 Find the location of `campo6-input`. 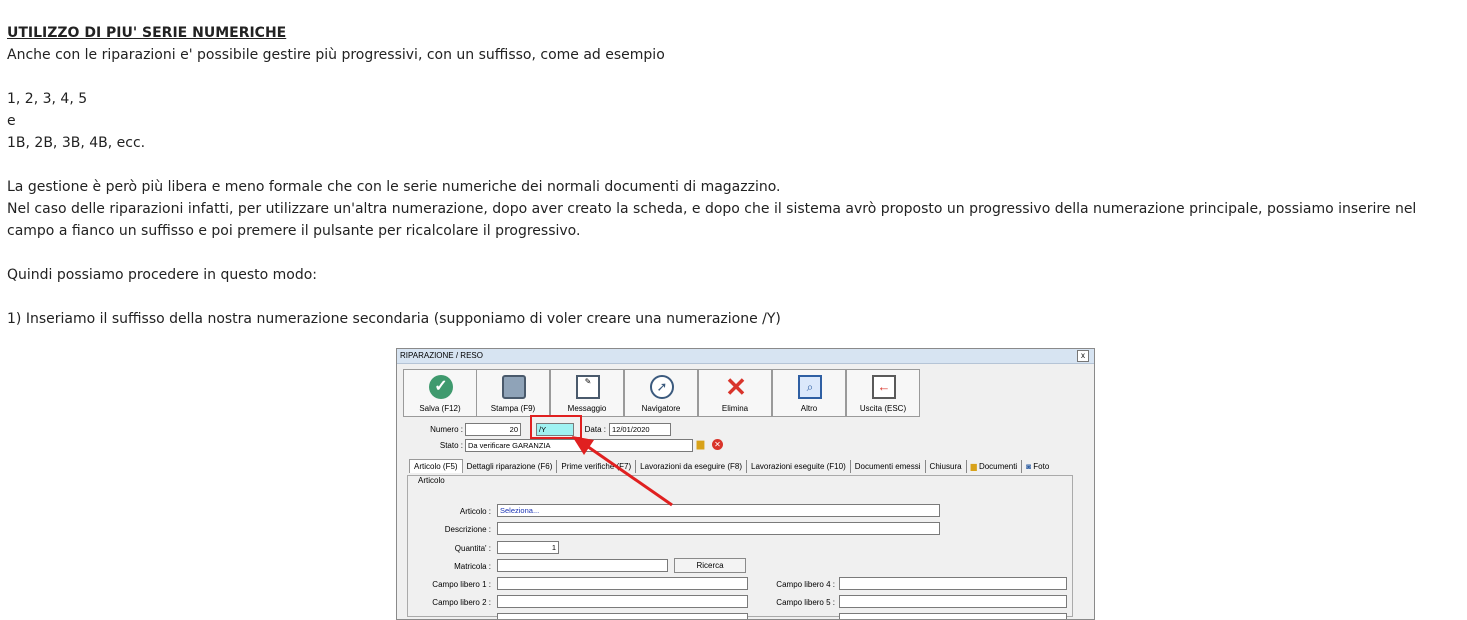

campo6-input is located at coordinates (953, 616).